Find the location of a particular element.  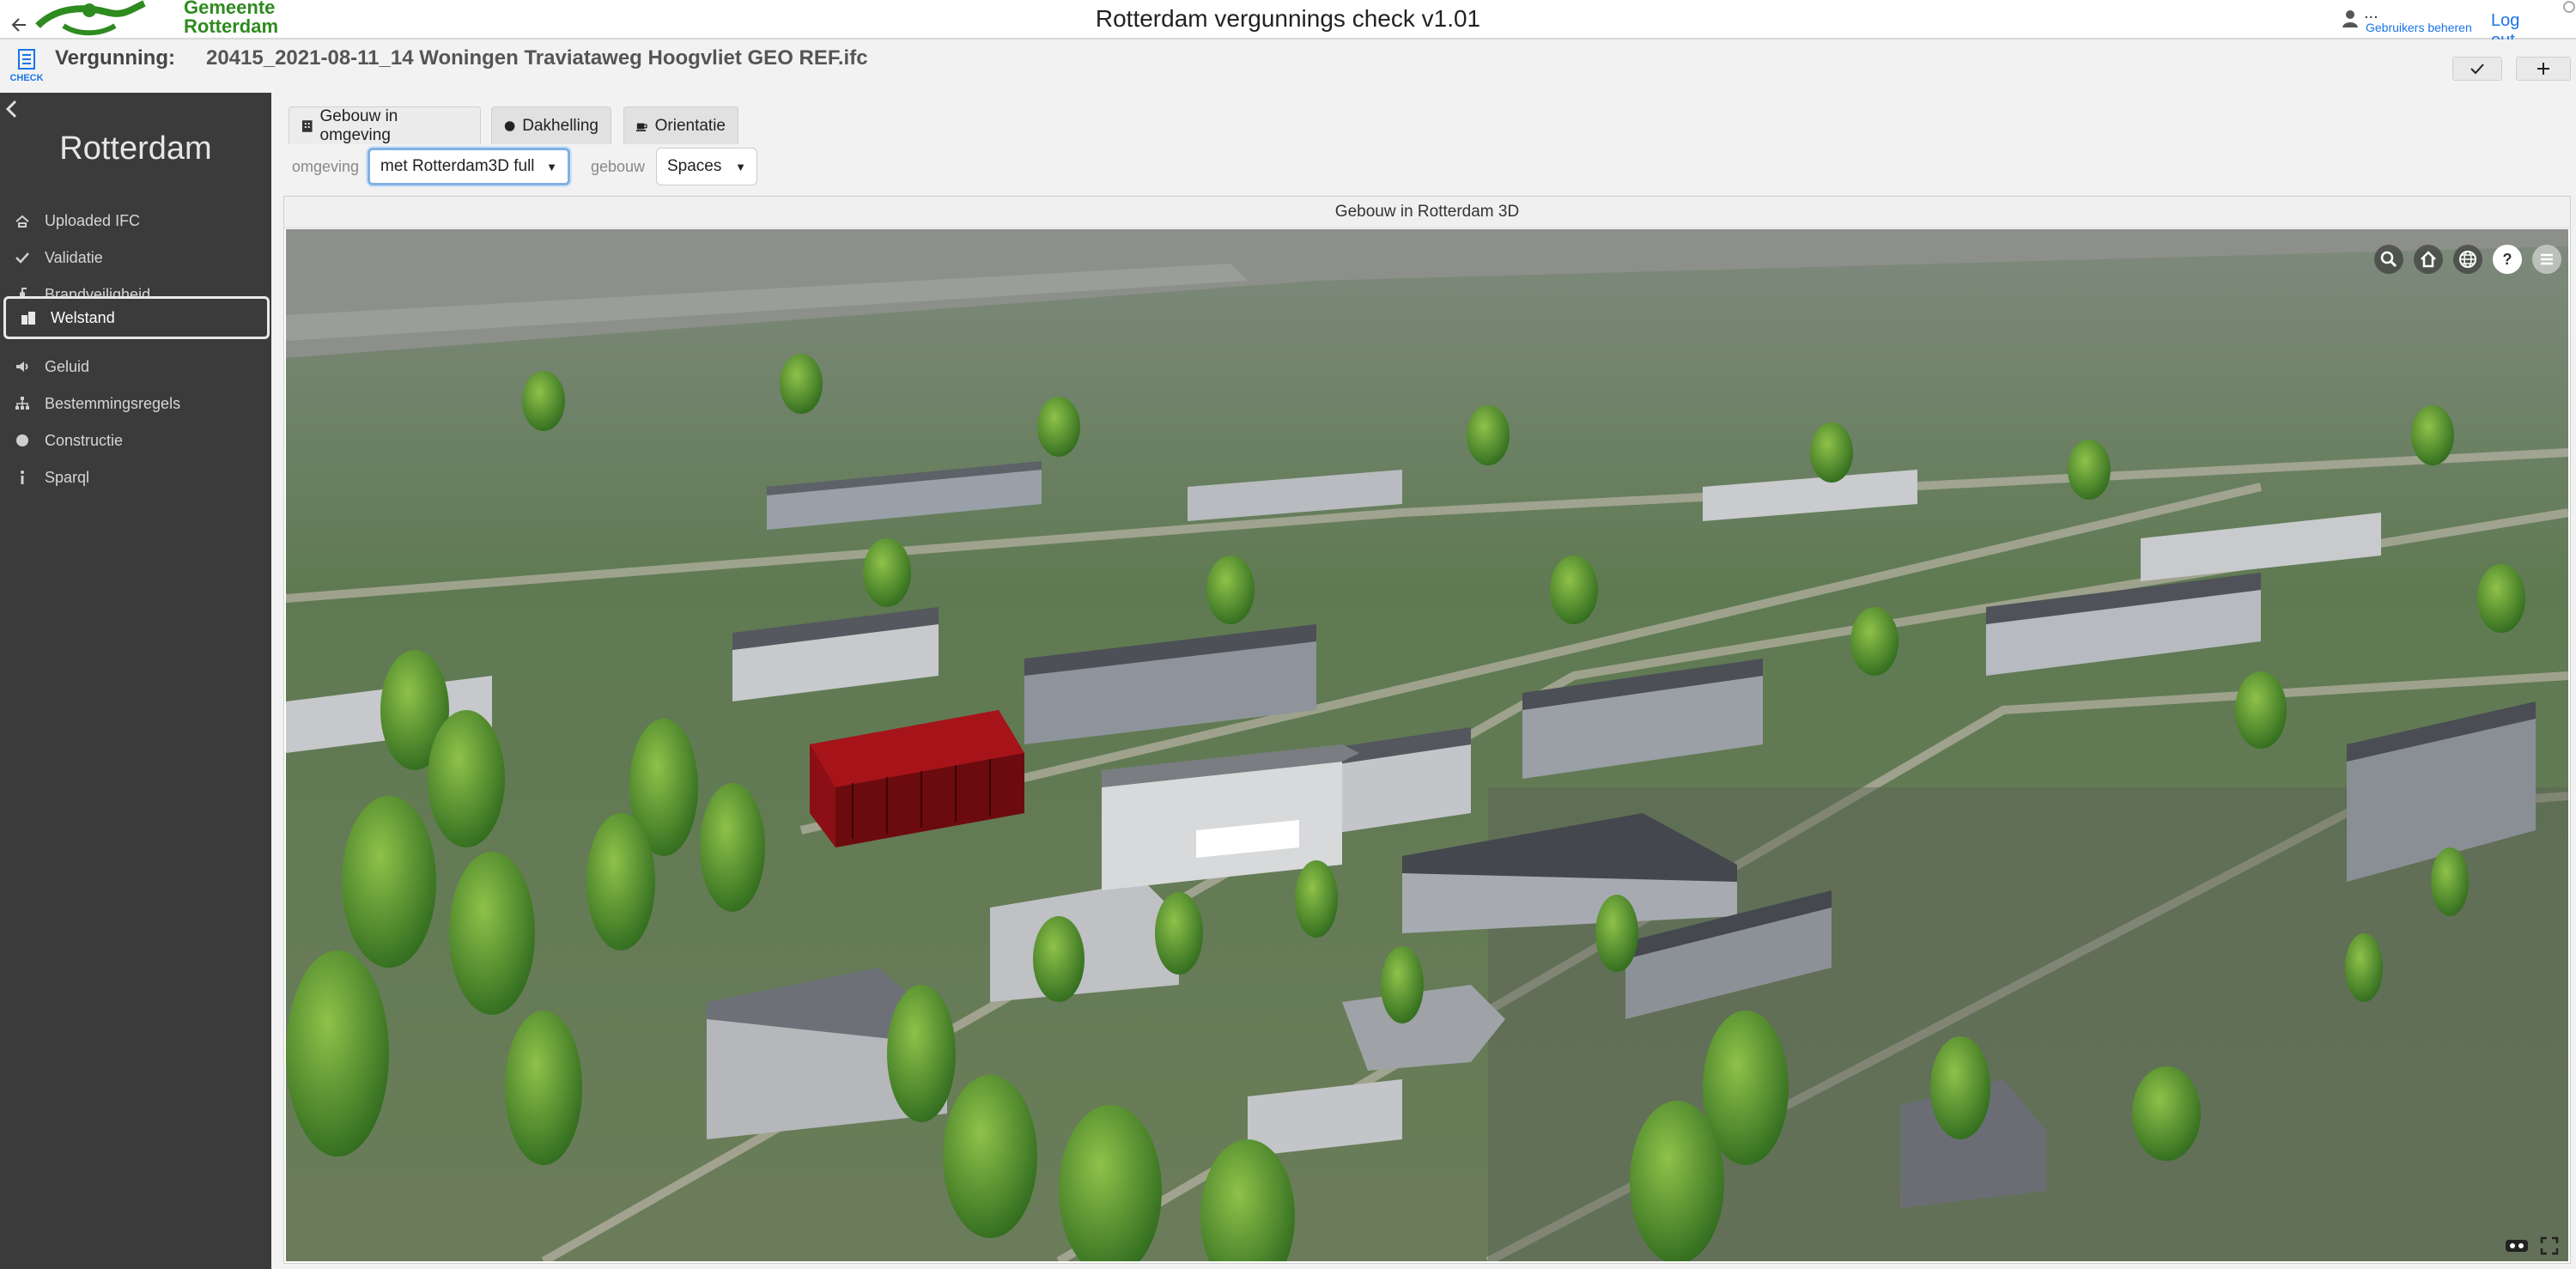

info-icon is located at coordinates (23, 477).